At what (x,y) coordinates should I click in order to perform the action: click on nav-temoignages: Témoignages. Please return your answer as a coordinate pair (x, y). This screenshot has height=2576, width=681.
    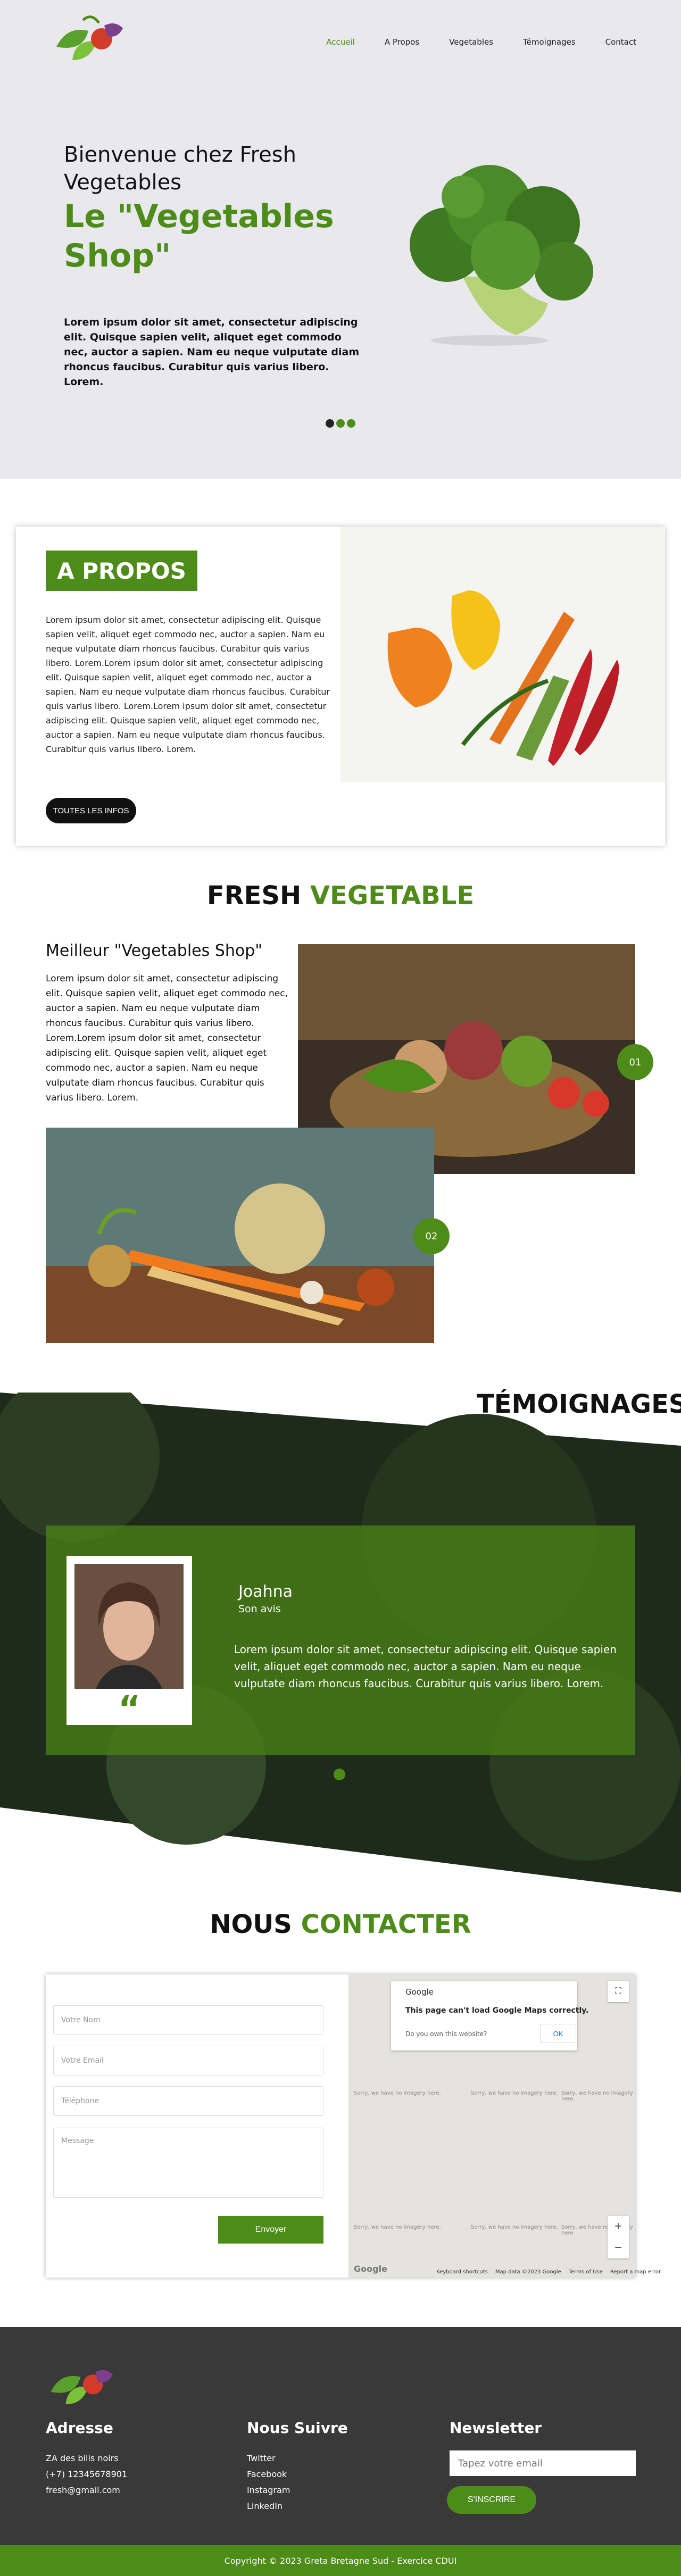
    Looking at the image, I should click on (549, 42).